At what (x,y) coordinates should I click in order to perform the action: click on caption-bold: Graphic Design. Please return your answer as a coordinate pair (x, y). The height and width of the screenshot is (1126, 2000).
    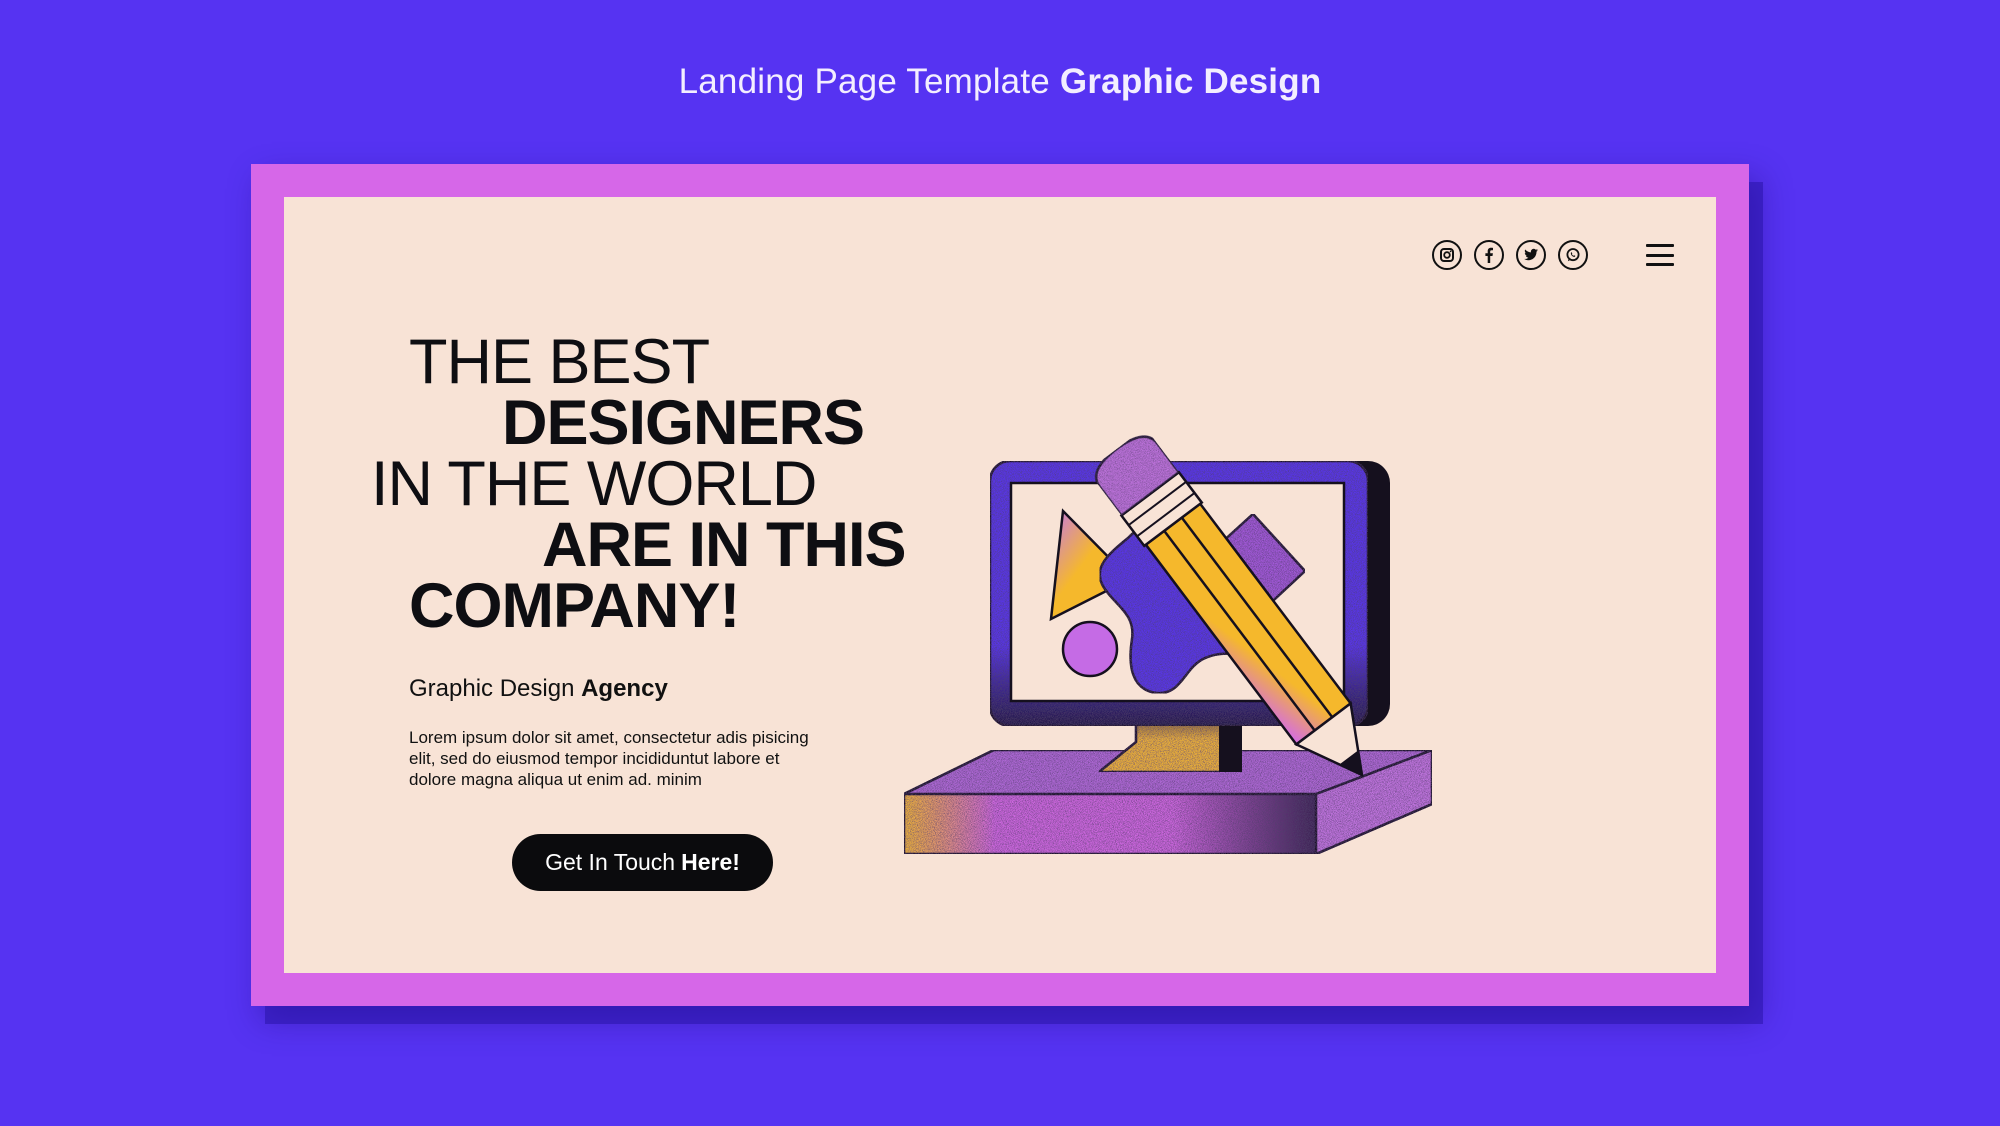
    Looking at the image, I should click on (1190, 81).